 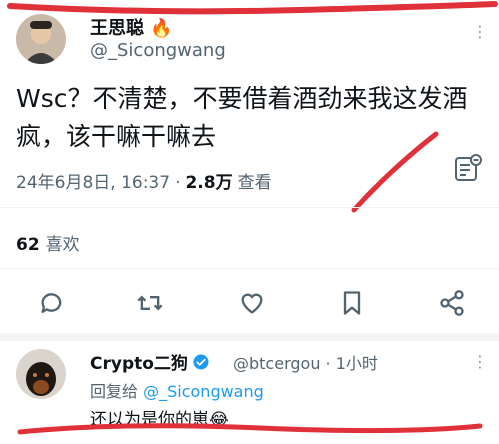 What do you see at coordinates (209, 183) in the screenshot?
I see `views-count: 2.8万` at bounding box center [209, 183].